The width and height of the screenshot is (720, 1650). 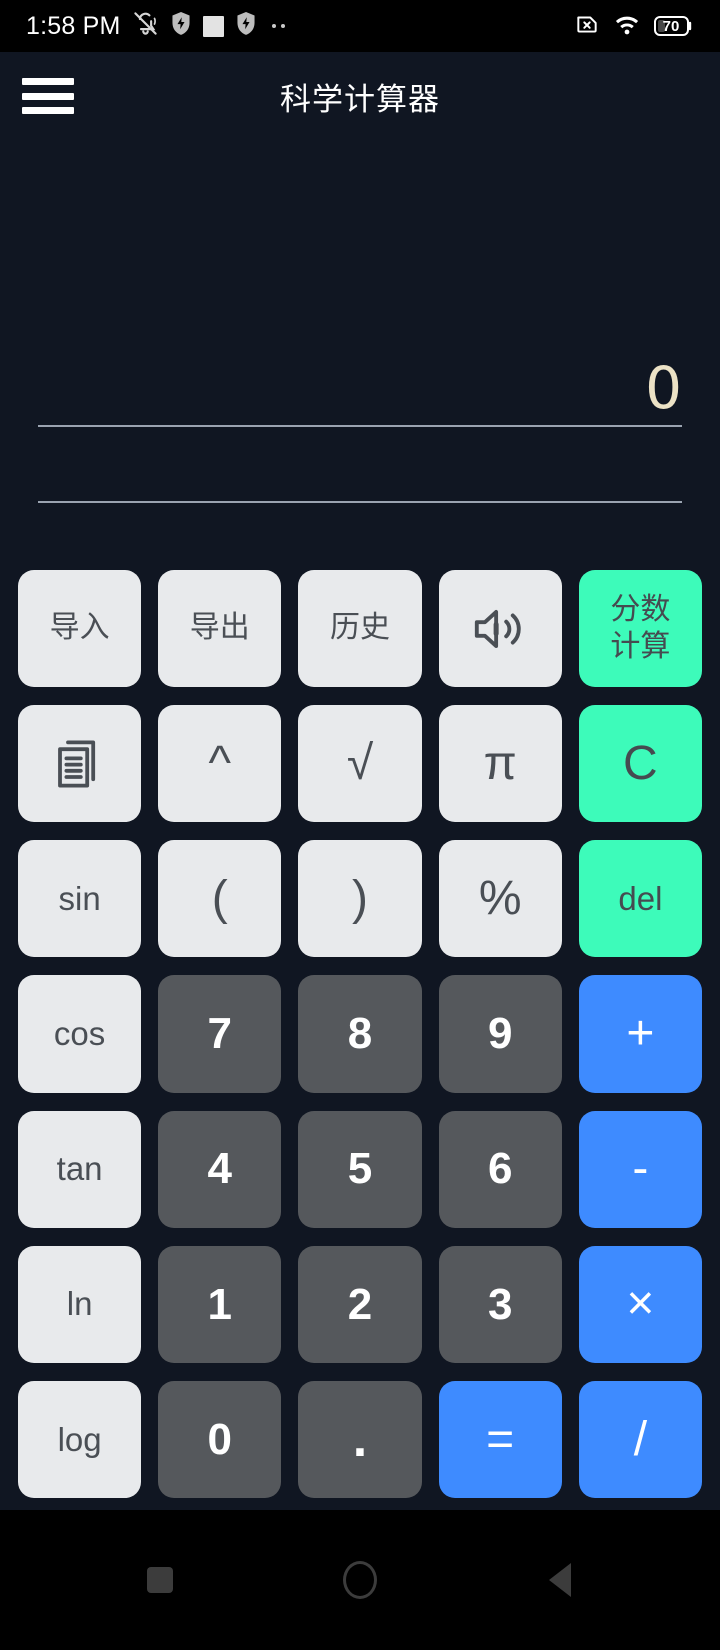 I want to click on key-divide: /, so click(x=640, y=1439).